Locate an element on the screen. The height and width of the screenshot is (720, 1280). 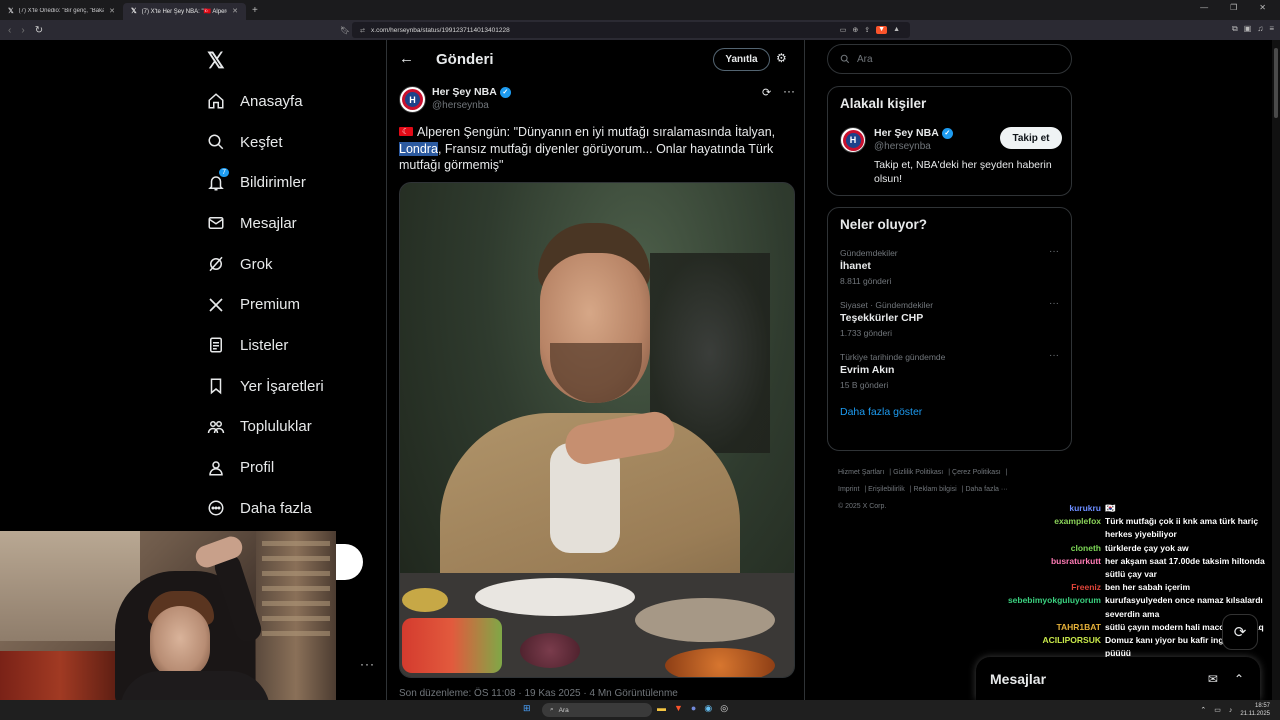
sidebar-item-more: Daha fazla is located at coordinates (265, 508).